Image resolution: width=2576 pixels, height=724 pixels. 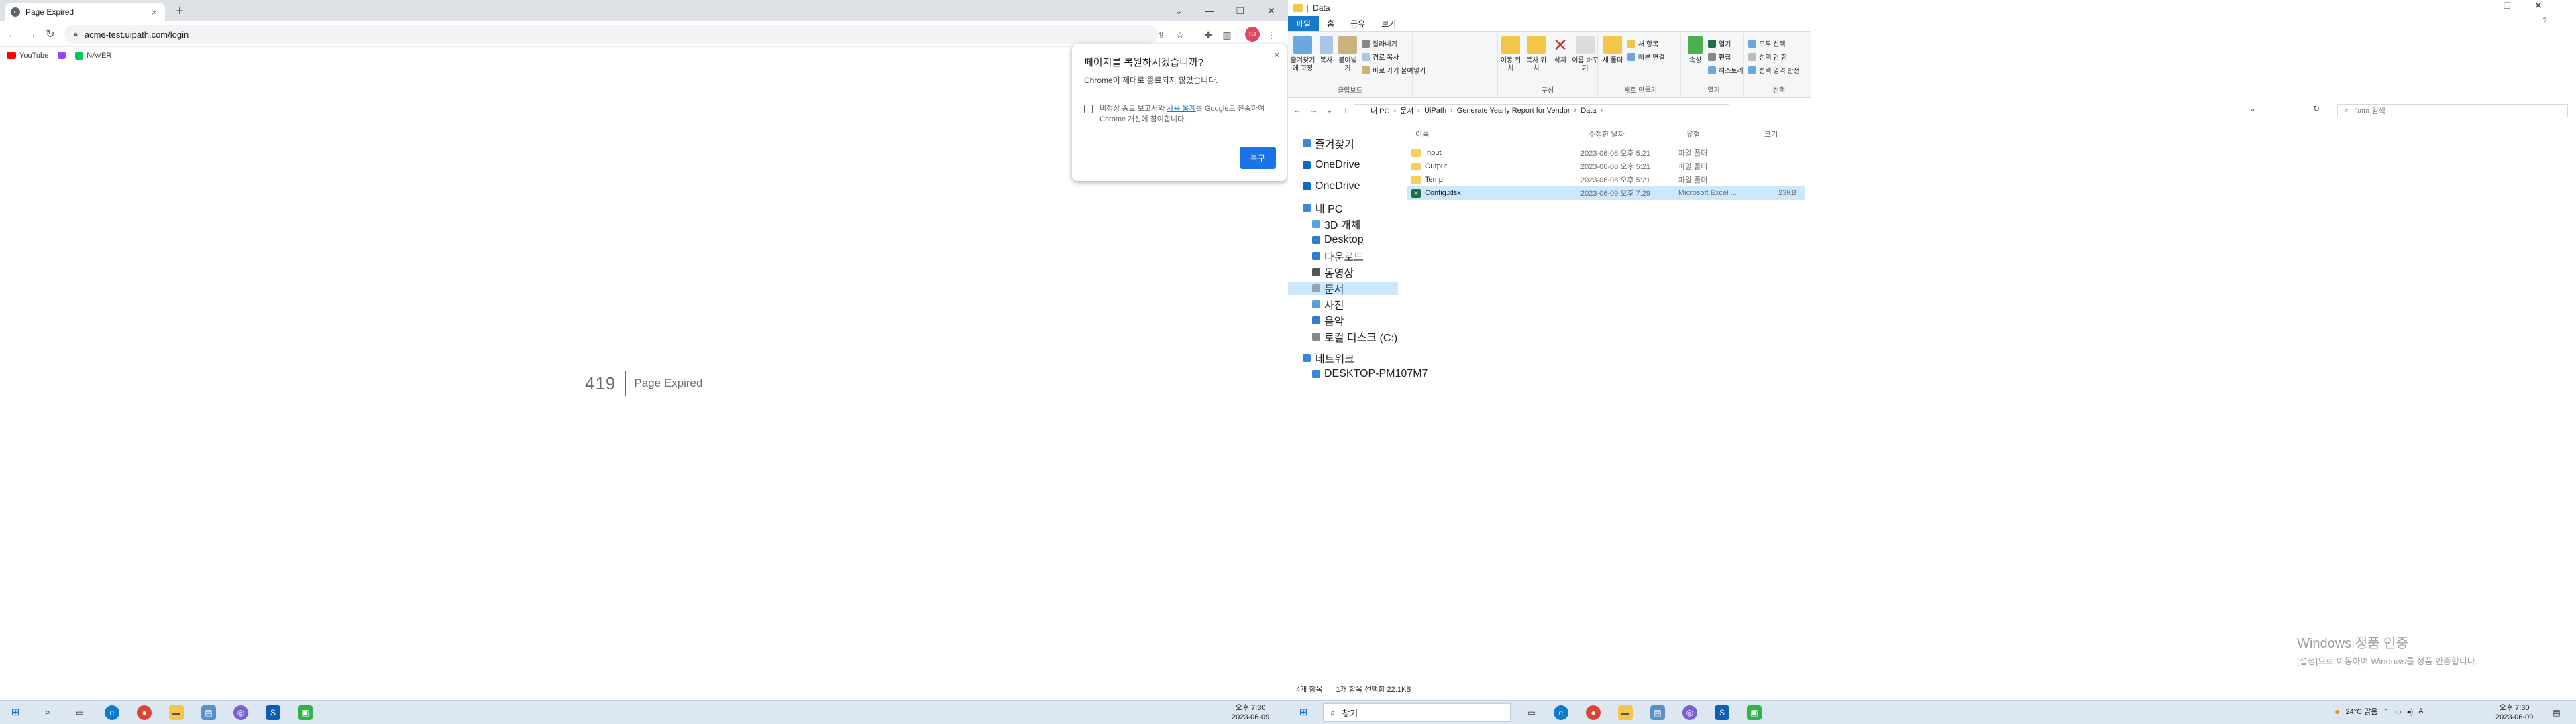 What do you see at coordinates (1388, 24) in the screenshot?
I see `tab-view: 보기` at bounding box center [1388, 24].